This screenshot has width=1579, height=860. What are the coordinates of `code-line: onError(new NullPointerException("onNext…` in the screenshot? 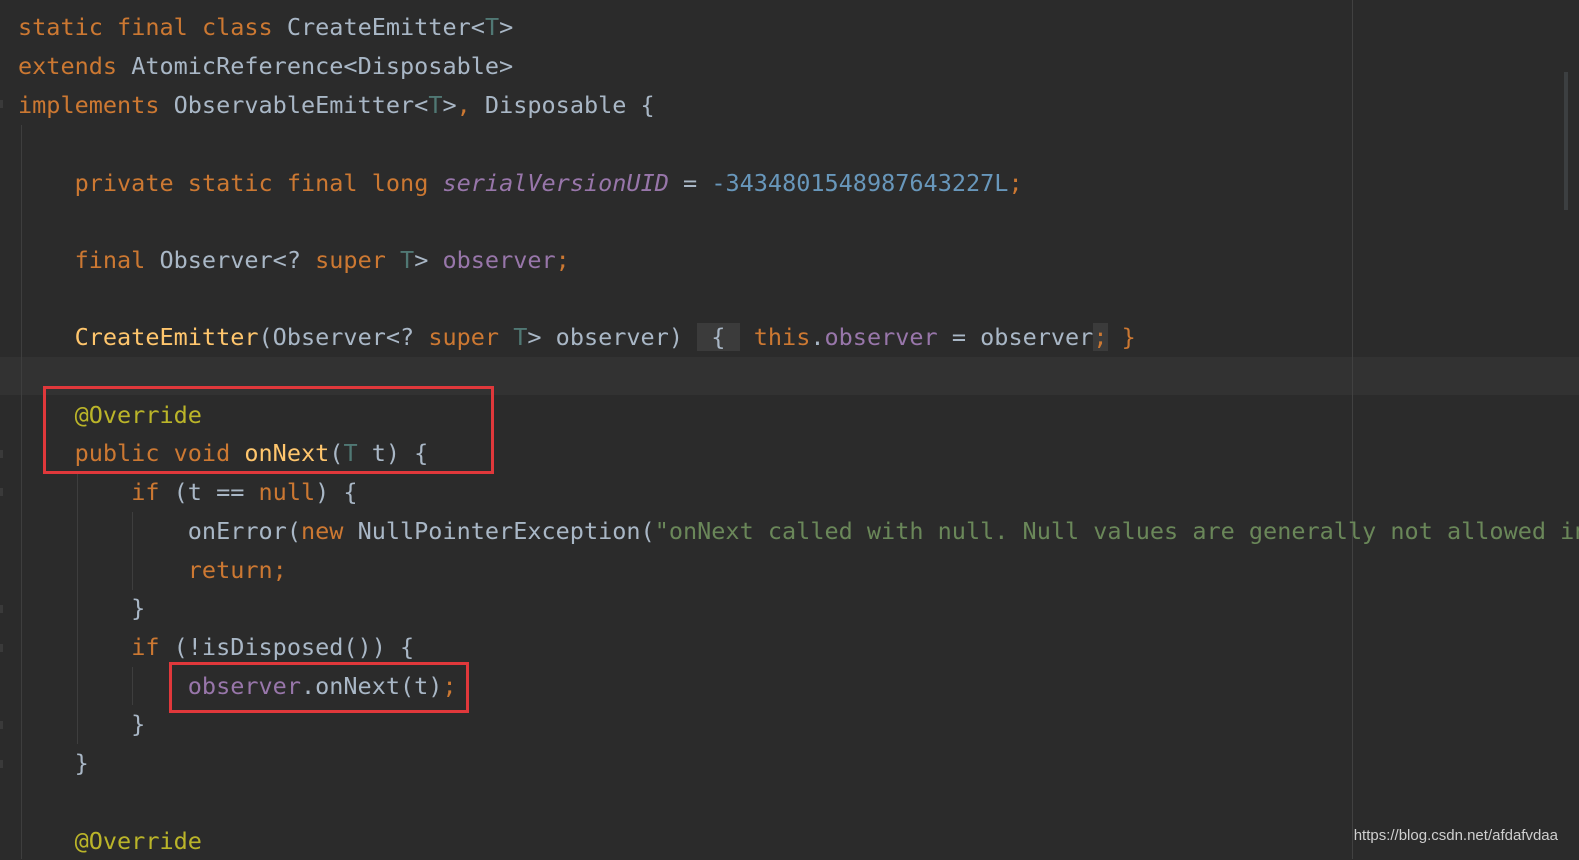 It's located at (798, 531).